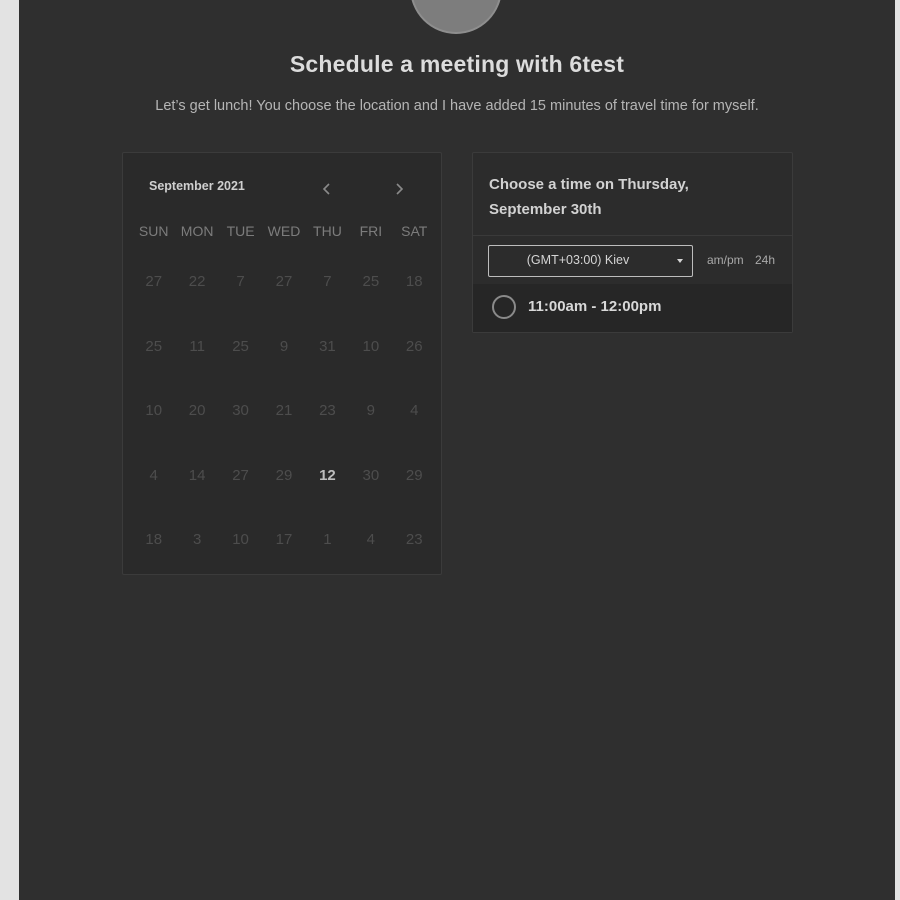 This screenshot has height=900, width=900. I want to click on timezone-value: (GMT+03:00) Kiev, so click(578, 260).